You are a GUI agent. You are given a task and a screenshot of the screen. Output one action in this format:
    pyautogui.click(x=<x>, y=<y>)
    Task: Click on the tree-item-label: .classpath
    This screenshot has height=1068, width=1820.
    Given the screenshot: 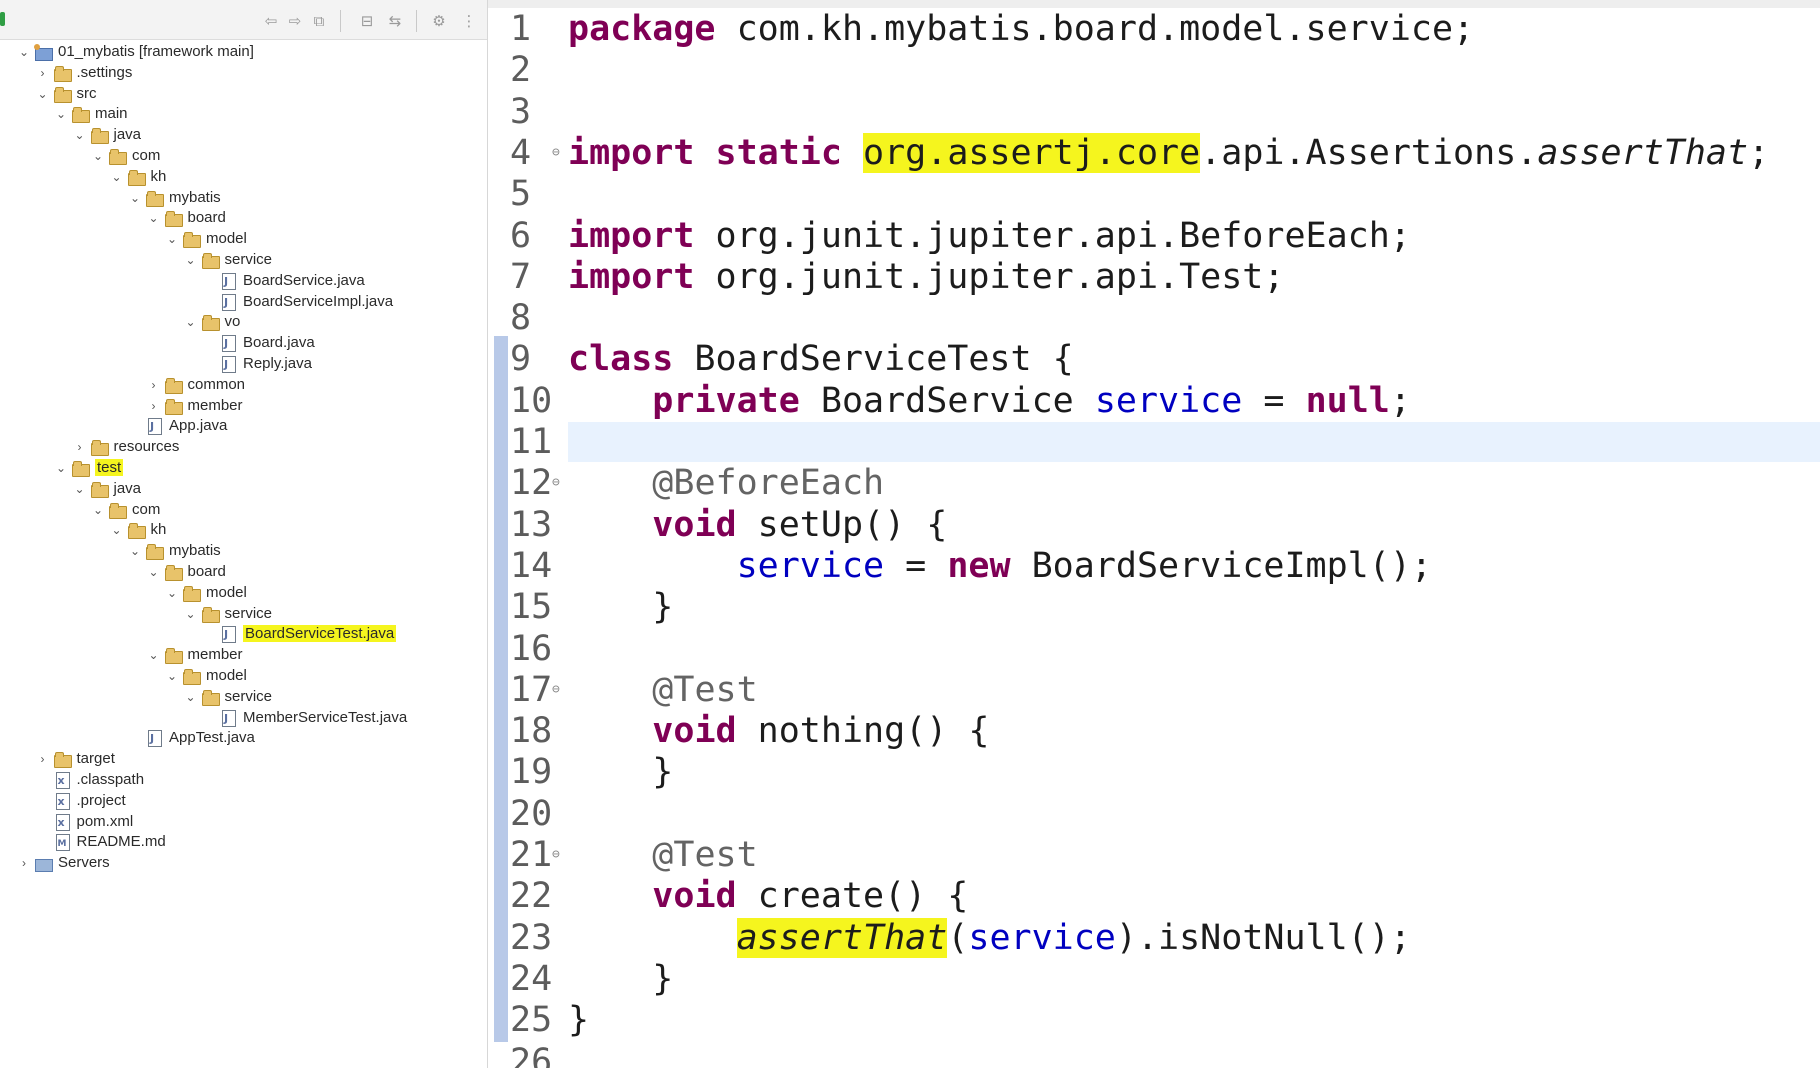 What is the action you would take?
    pyautogui.click(x=110, y=780)
    